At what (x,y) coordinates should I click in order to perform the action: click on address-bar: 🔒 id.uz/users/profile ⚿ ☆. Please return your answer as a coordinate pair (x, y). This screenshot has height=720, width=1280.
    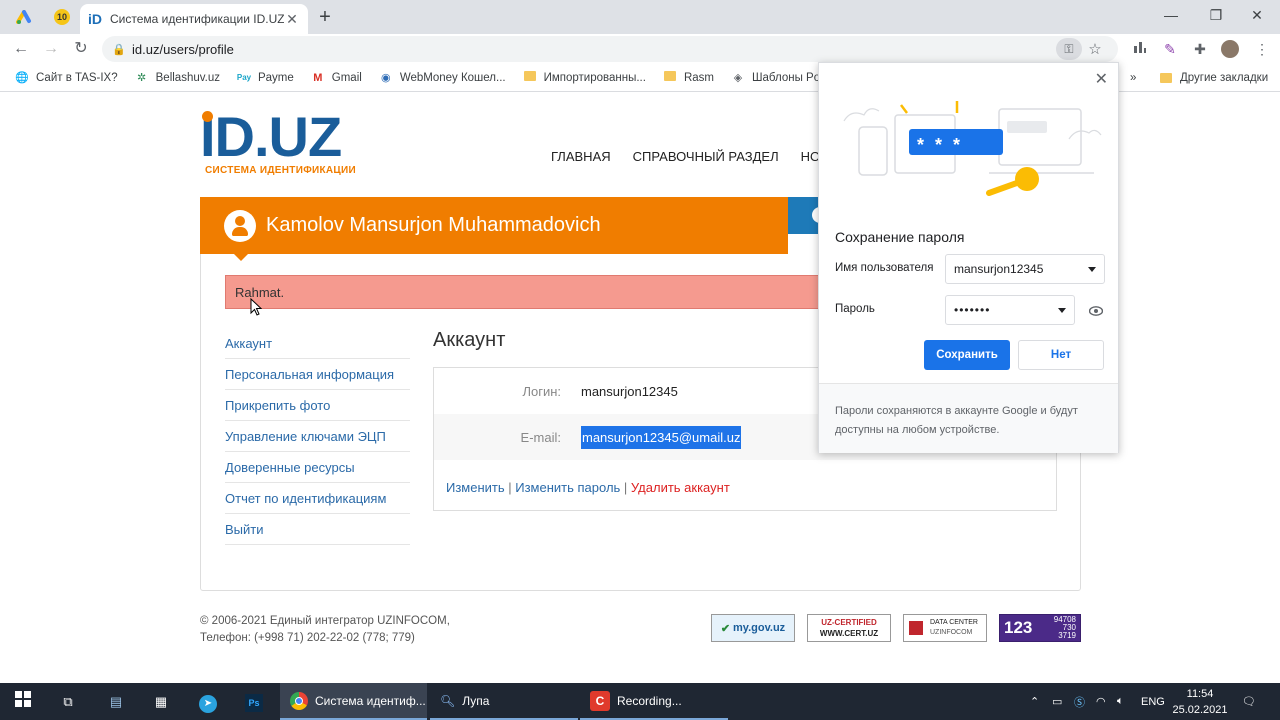
    Looking at the image, I should click on (610, 49).